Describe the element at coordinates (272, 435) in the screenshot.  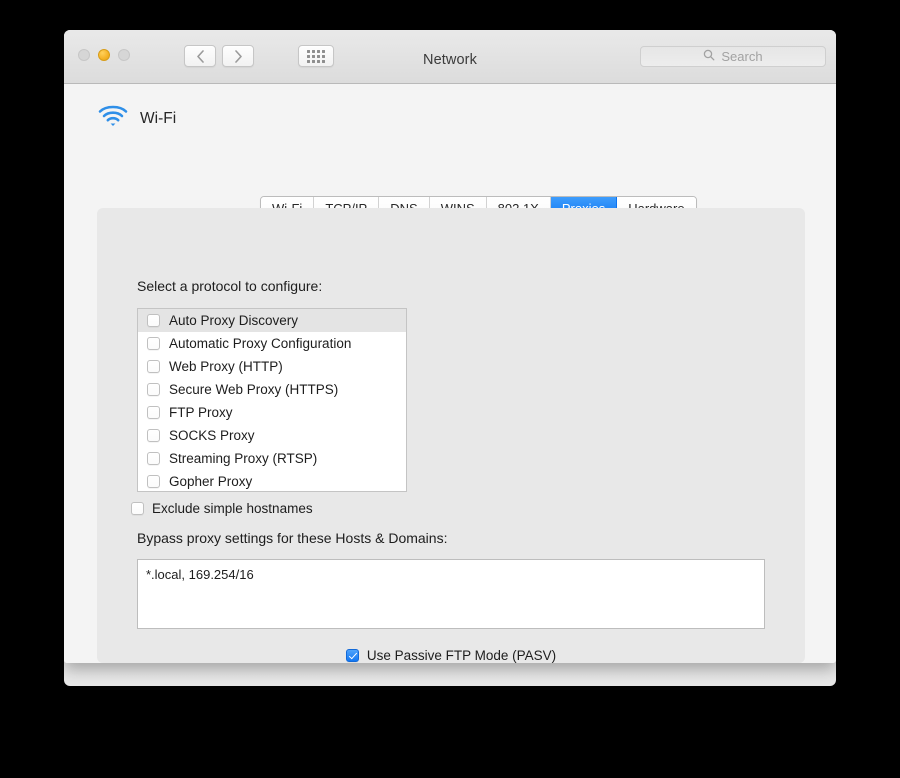
I see `list-item: SOCKS Proxy` at that location.